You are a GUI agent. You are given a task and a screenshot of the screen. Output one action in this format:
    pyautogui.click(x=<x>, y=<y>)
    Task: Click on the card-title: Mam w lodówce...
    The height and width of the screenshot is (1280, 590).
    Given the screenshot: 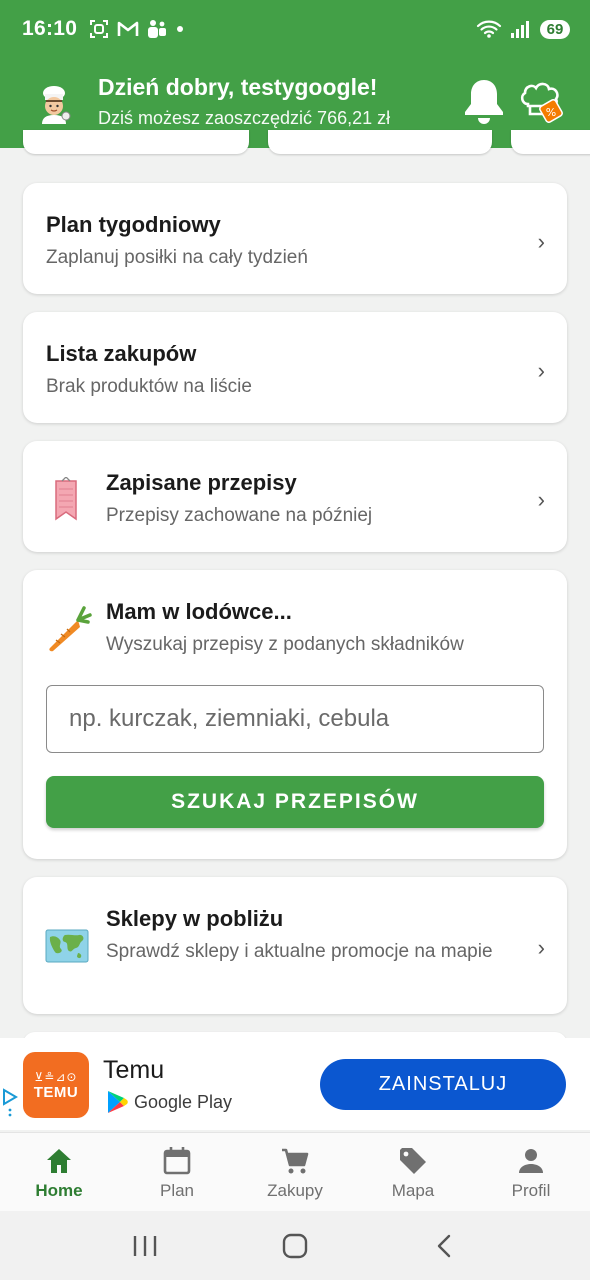 What is the action you would take?
    pyautogui.click(x=199, y=611)
    